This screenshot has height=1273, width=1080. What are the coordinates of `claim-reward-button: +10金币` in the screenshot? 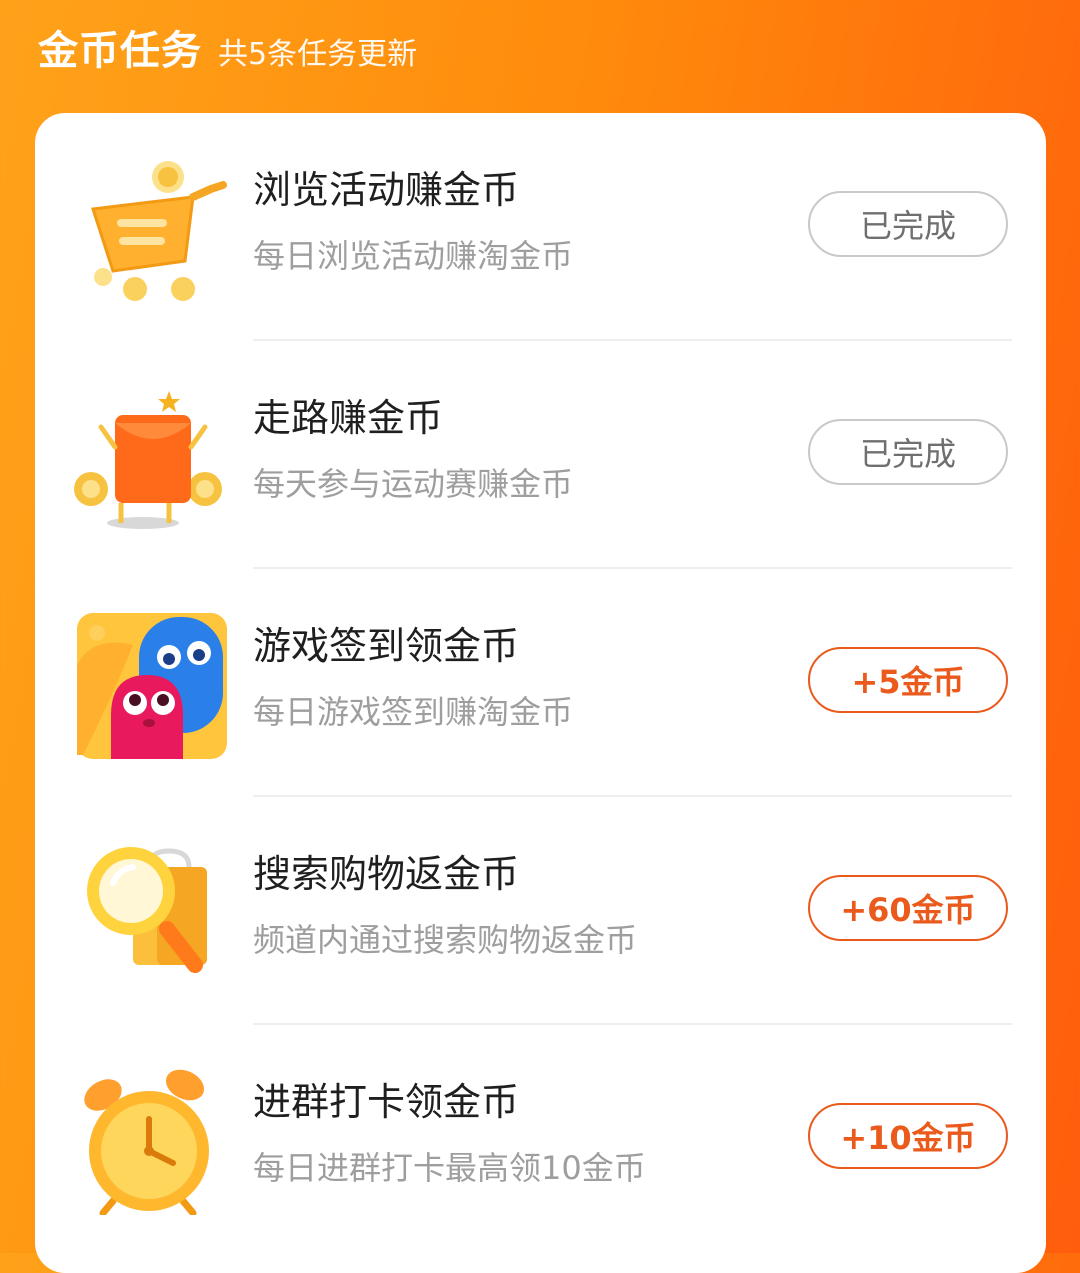 It's located at (908, 1136).